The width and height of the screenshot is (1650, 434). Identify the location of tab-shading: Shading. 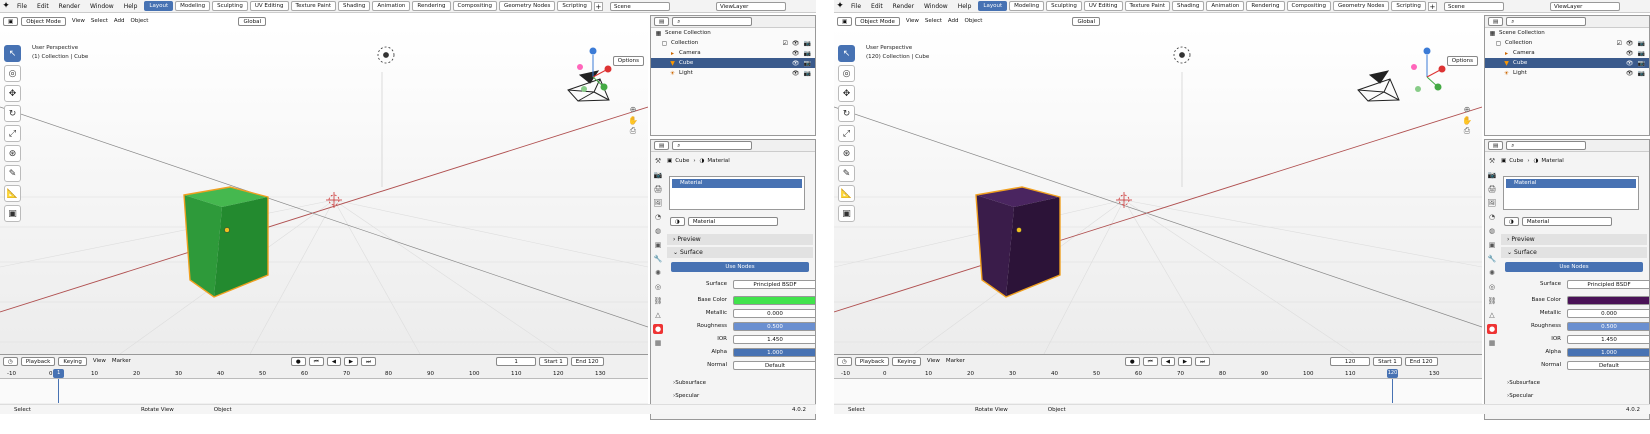
(1188, 6).